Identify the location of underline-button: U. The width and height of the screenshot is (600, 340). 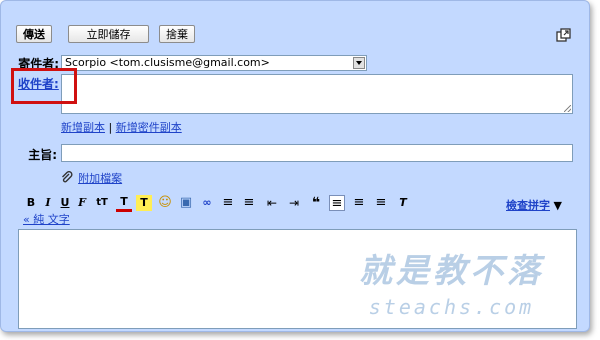
(65, 203).